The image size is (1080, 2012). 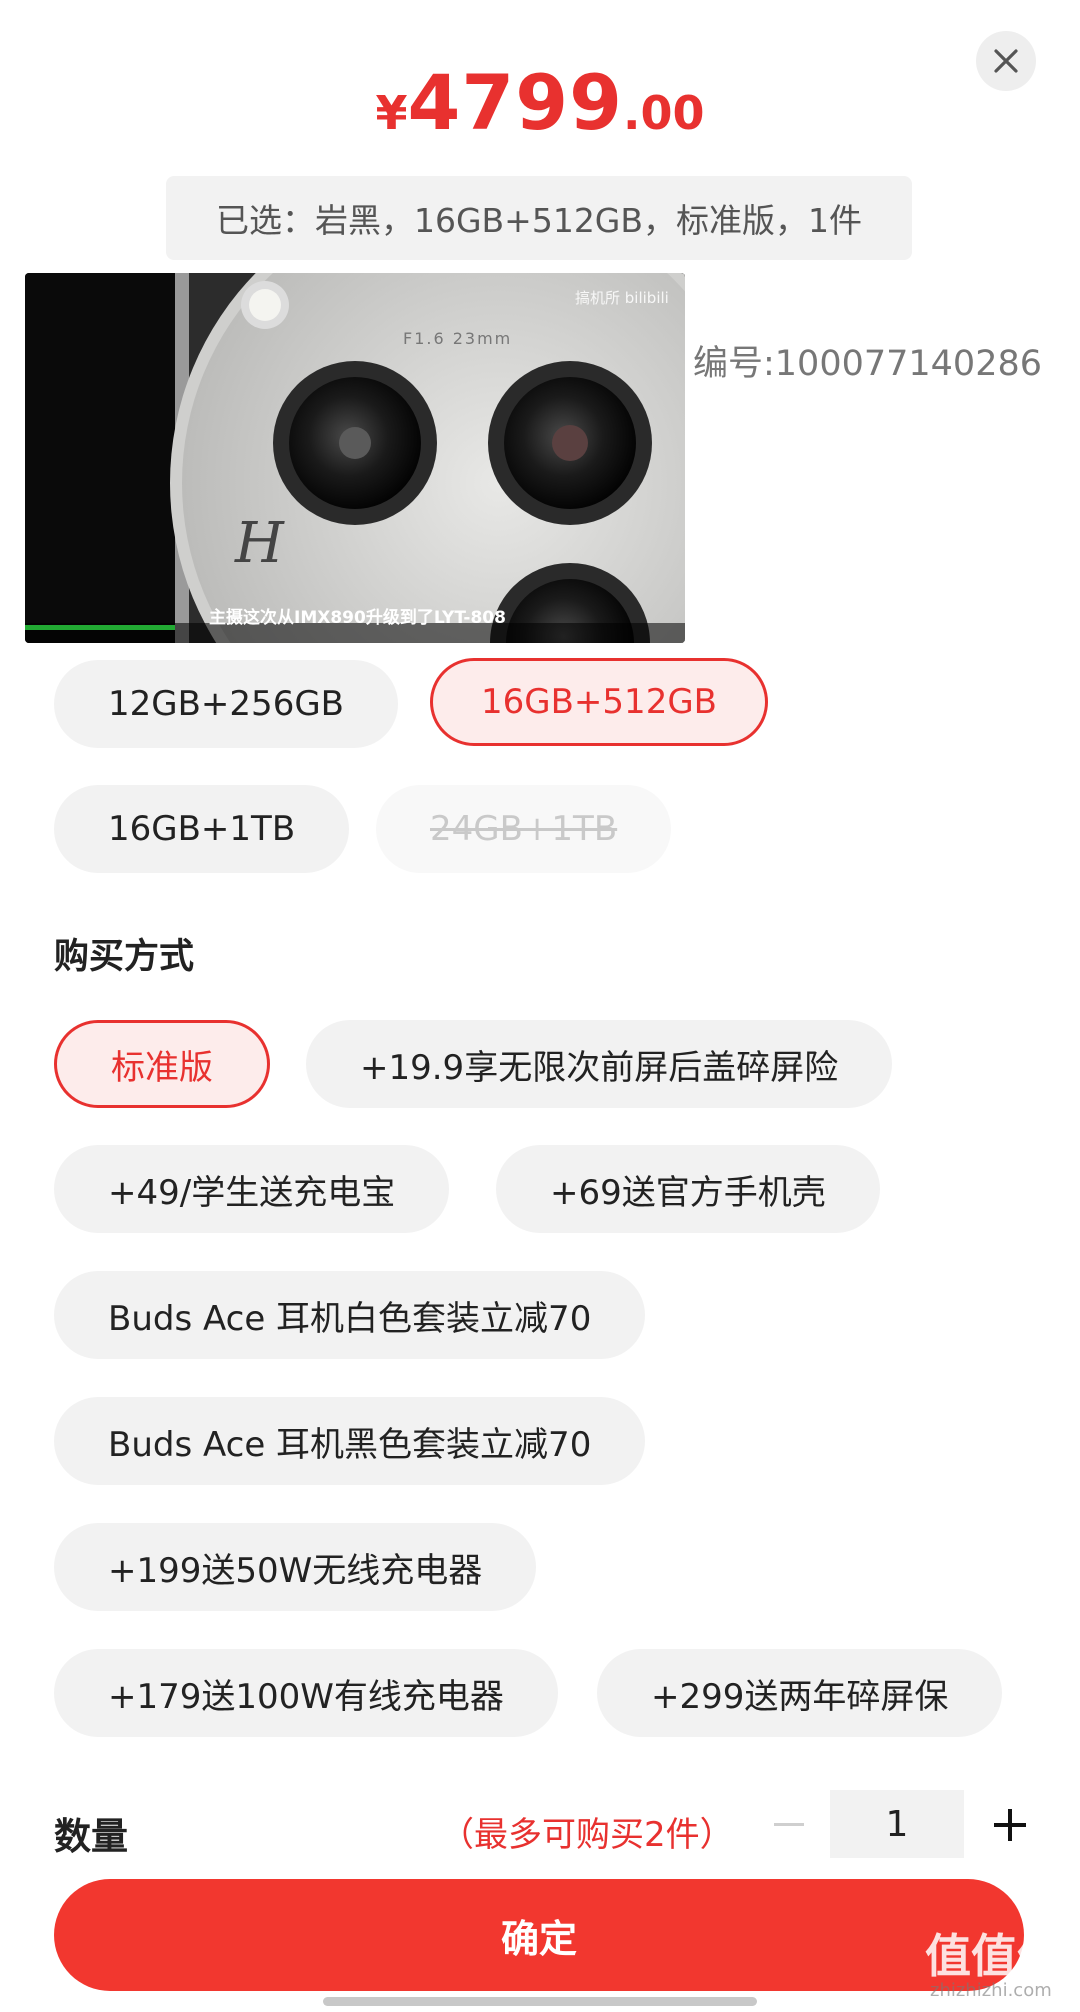 What do you see at coordinates (622, 298) in the screenshot?
I see `thumbnail-watermark: 搞机所 bilibili` at bounding box center [622, 298].